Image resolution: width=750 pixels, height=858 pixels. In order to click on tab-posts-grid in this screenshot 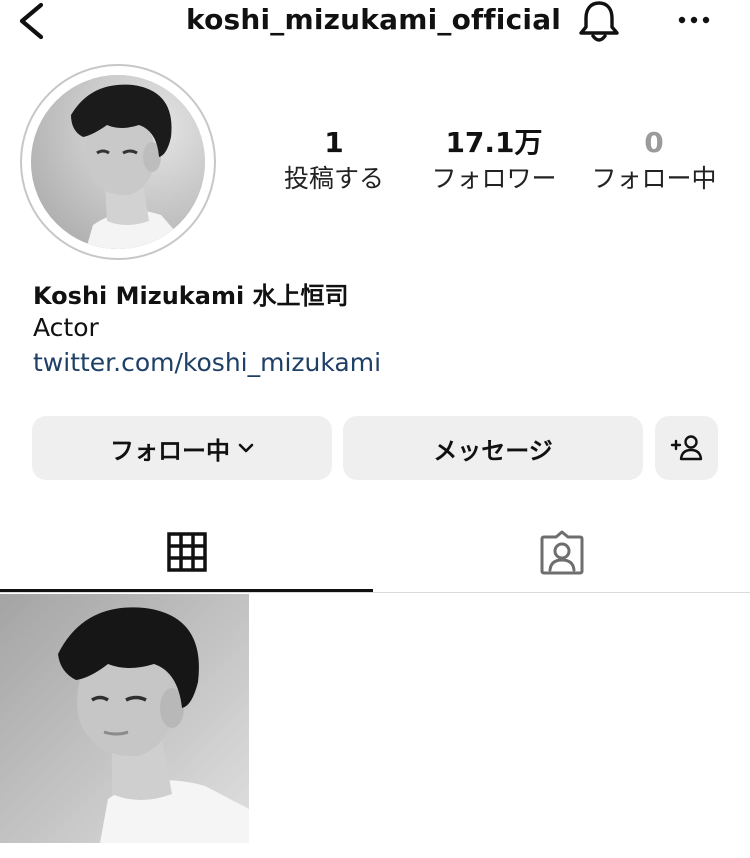, I will do `click(186, 552)`.